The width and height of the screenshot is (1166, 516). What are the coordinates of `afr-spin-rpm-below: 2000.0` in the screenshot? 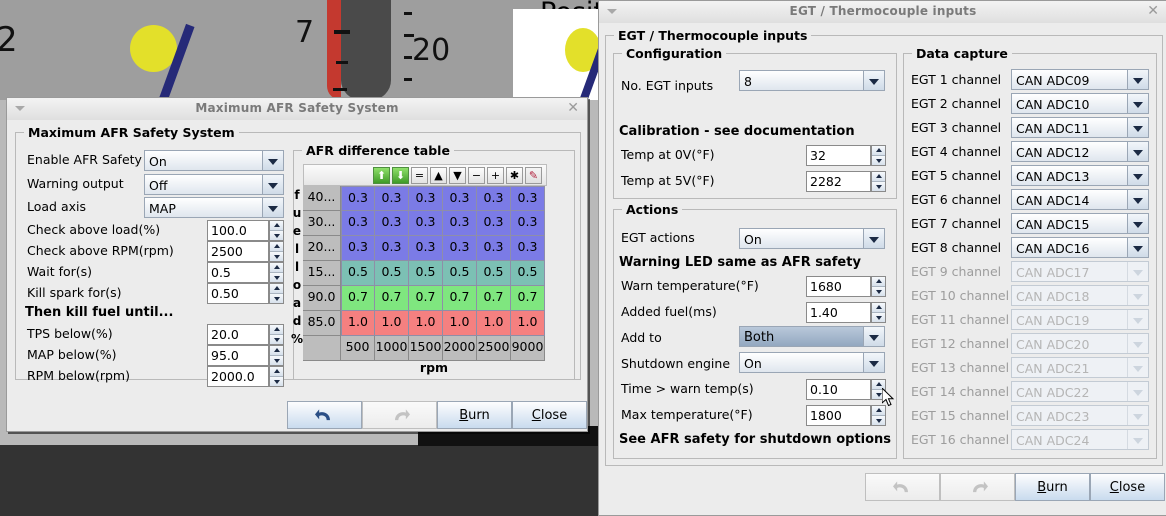 It's located at (245, 376).